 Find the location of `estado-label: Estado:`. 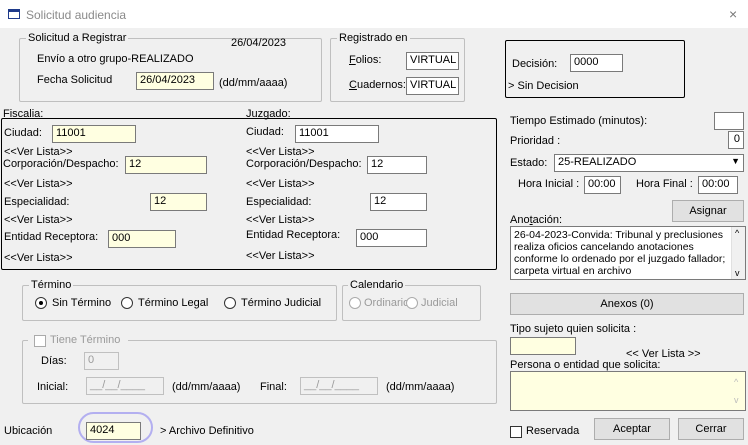

estado-label: Estado: is located at coordinates (529, 163).